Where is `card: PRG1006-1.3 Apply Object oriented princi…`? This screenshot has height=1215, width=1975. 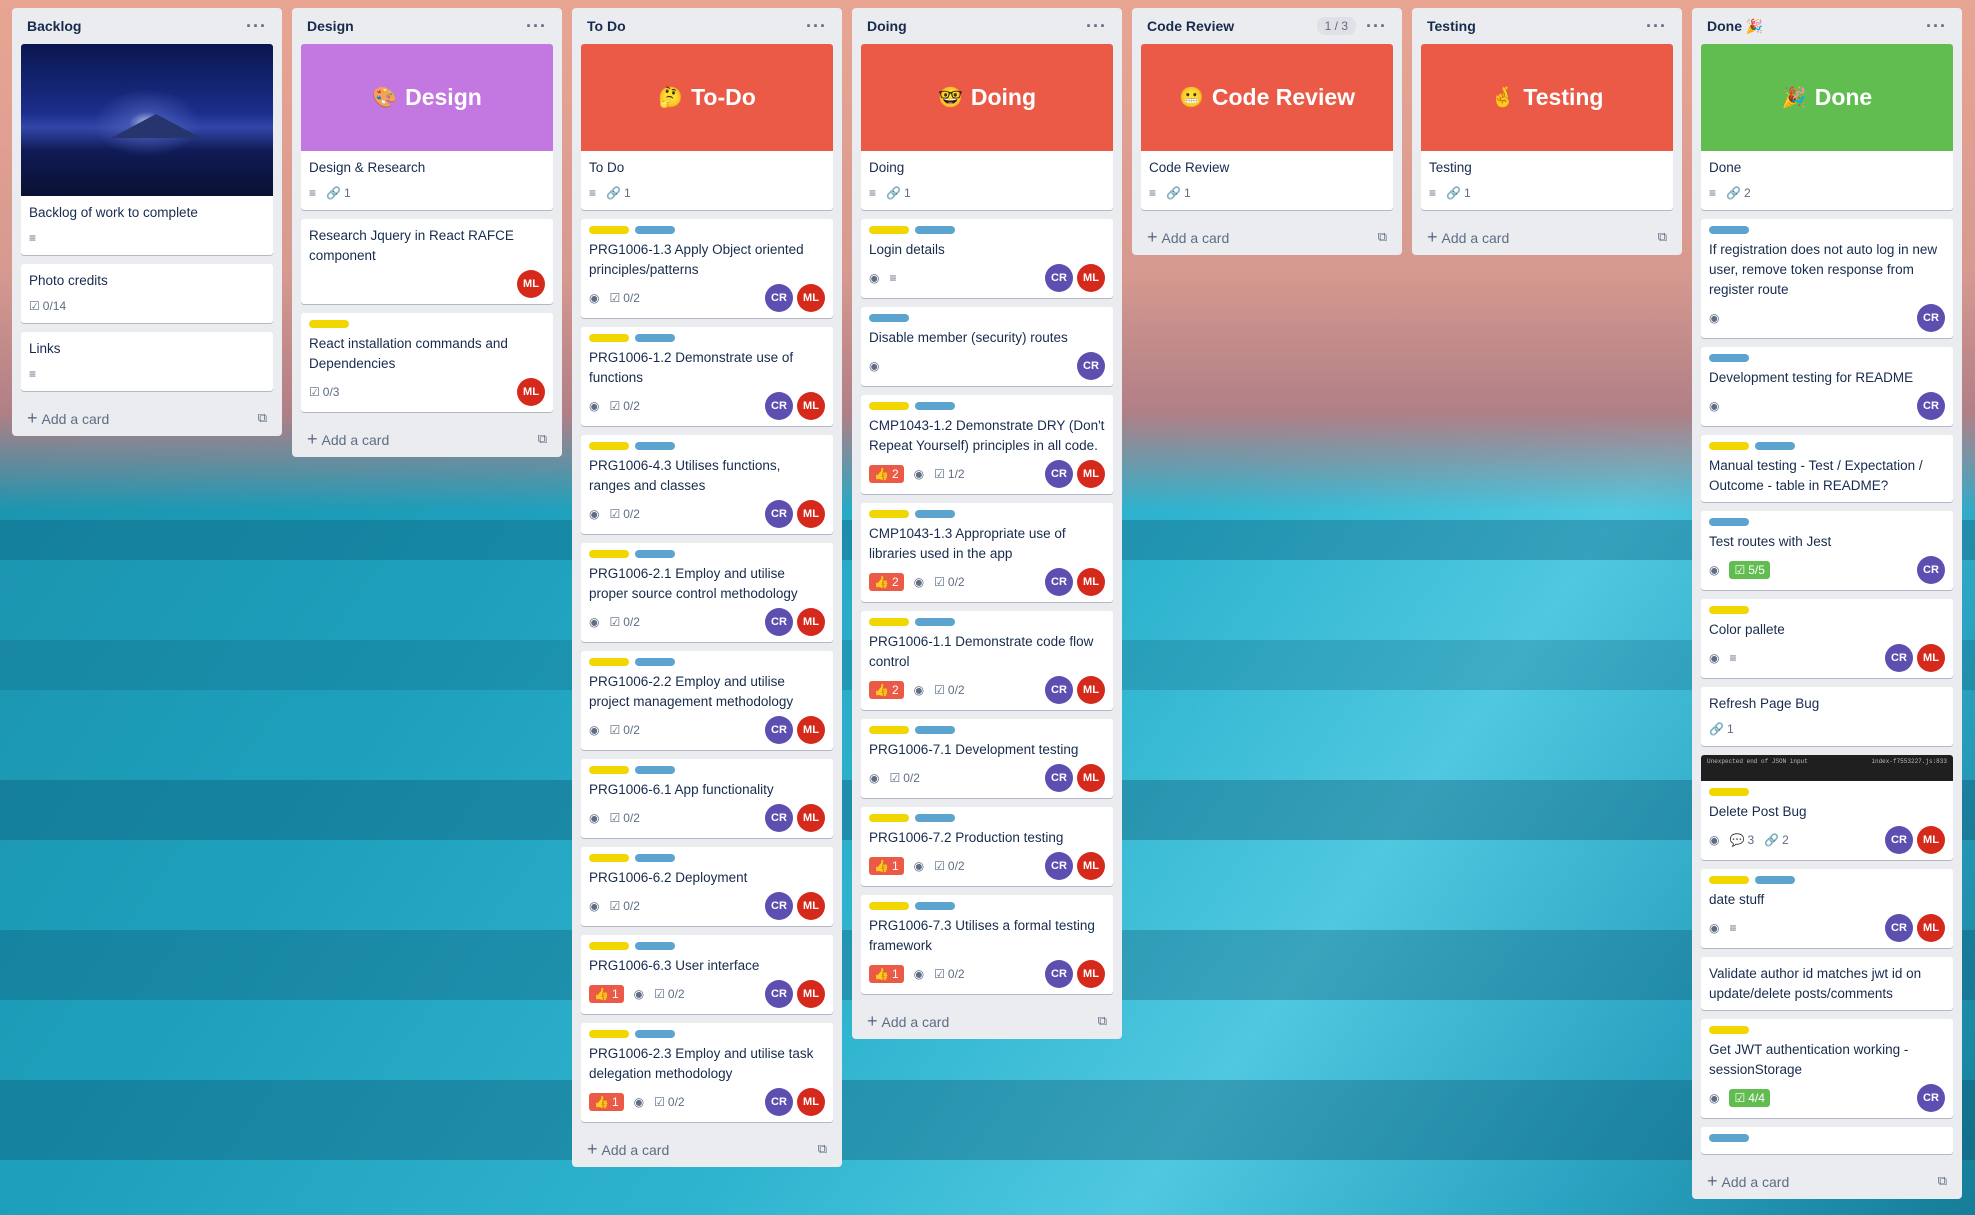
card: PRG1006-1.3 Apply Object oriented princi… is located at coordinates (707, 268).